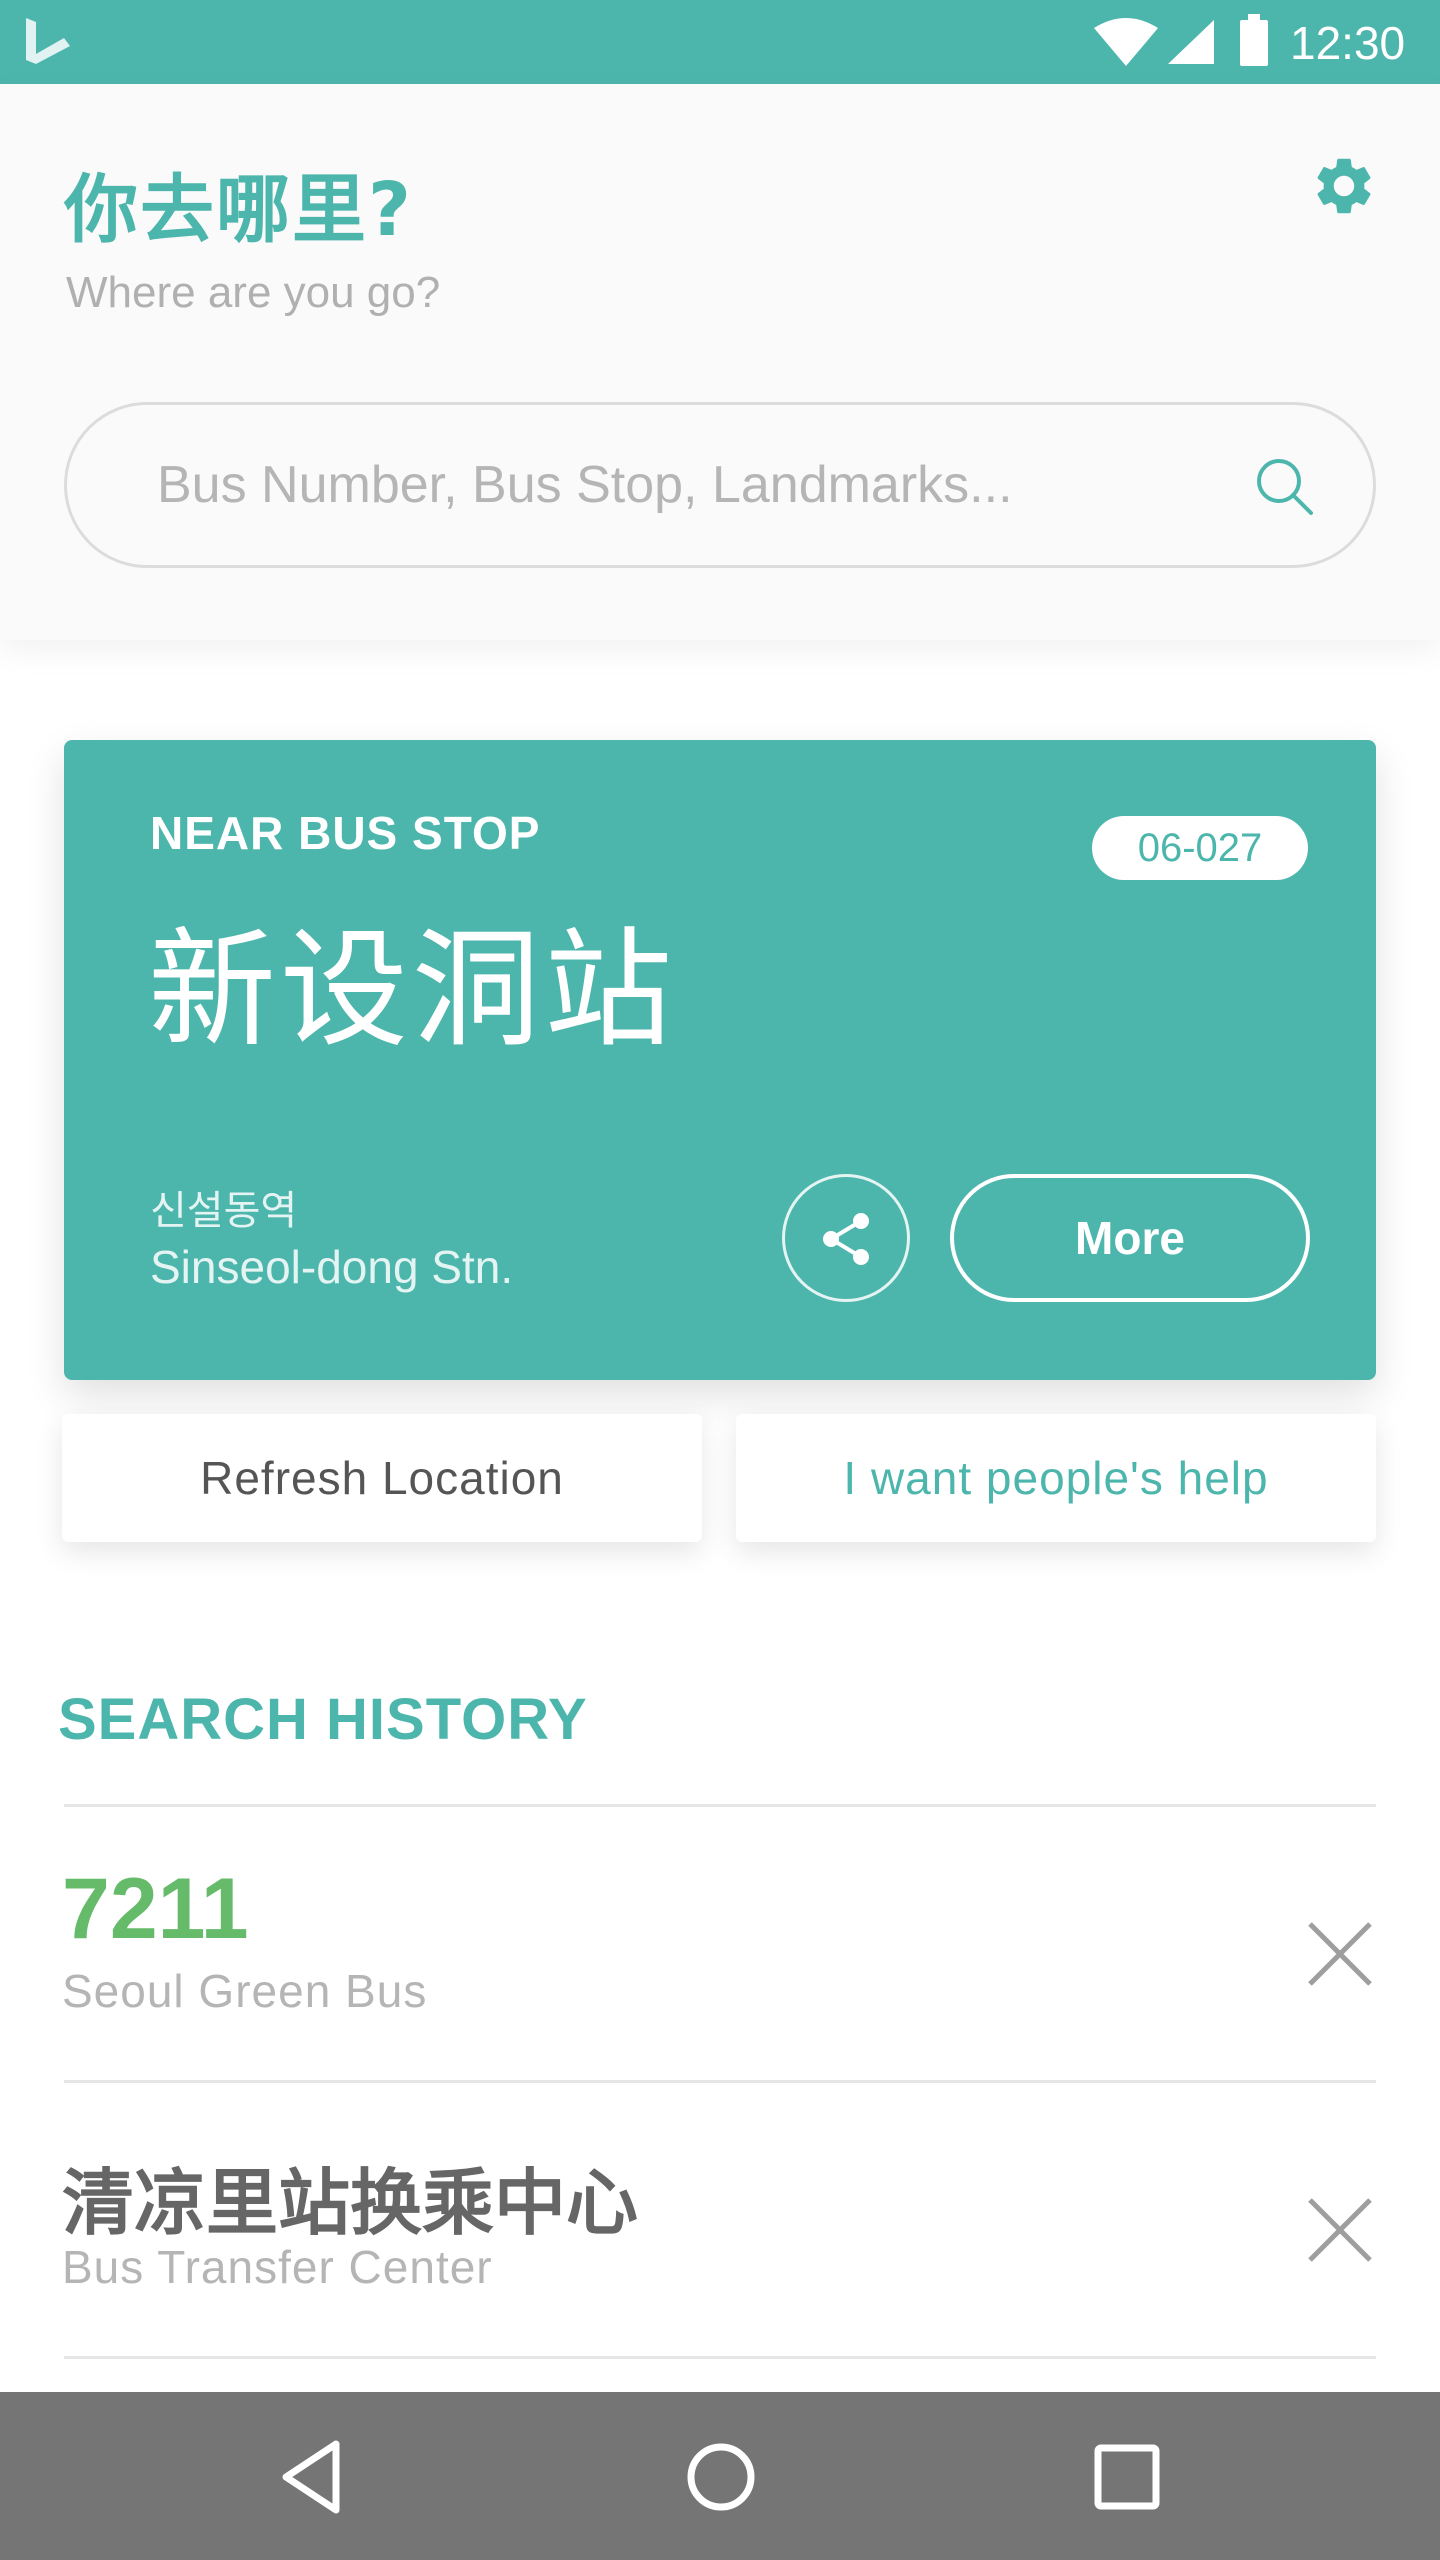 The image size is (1440, 2560). What do you see at coordinates (677, 485) in the screenshot?
I see `search-input` at bounding box center [677, 485].